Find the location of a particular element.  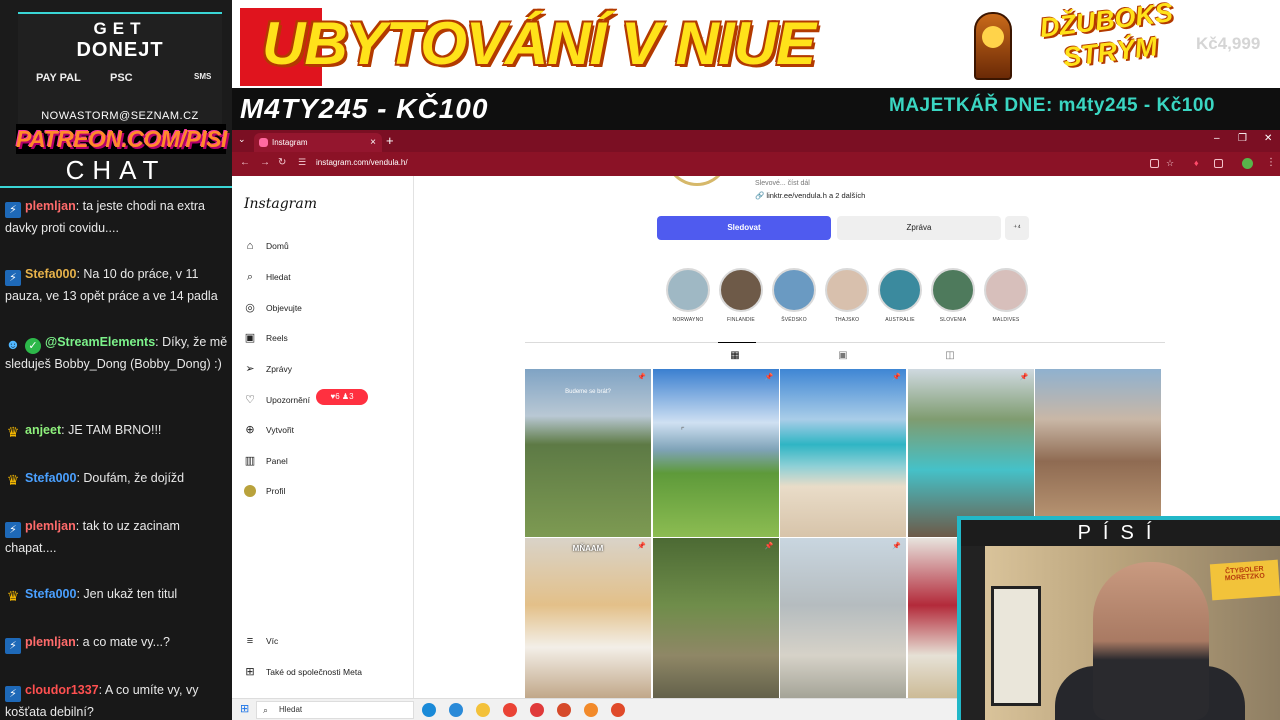

sidebar-item-label: Objevujte is located at coordinates (284, 308).